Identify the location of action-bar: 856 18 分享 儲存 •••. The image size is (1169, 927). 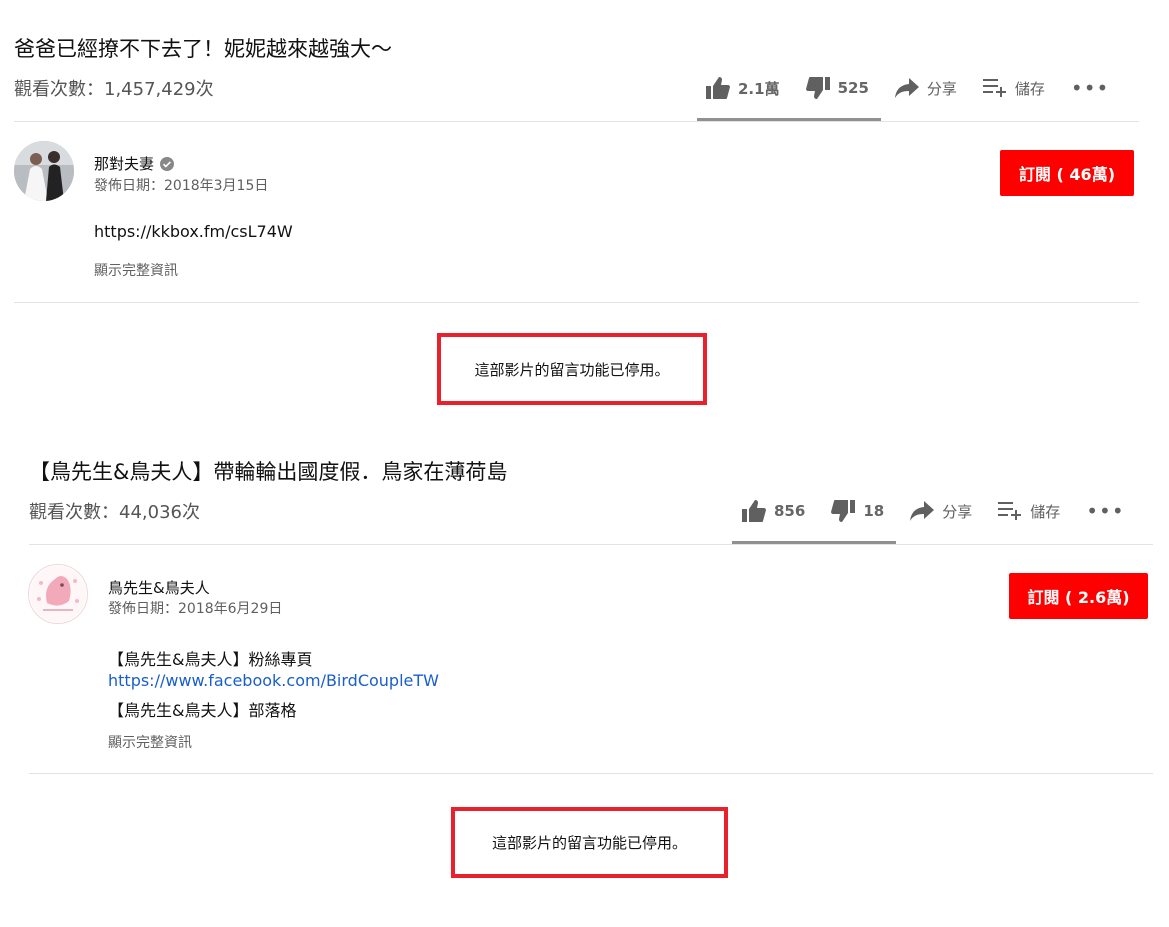
(946, 511).